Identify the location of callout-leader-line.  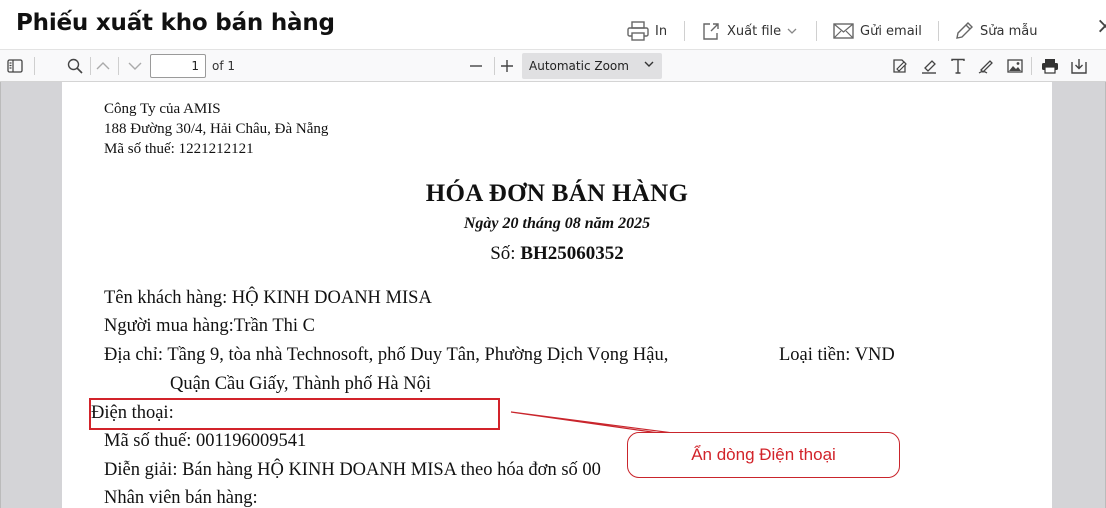
(607, 424).